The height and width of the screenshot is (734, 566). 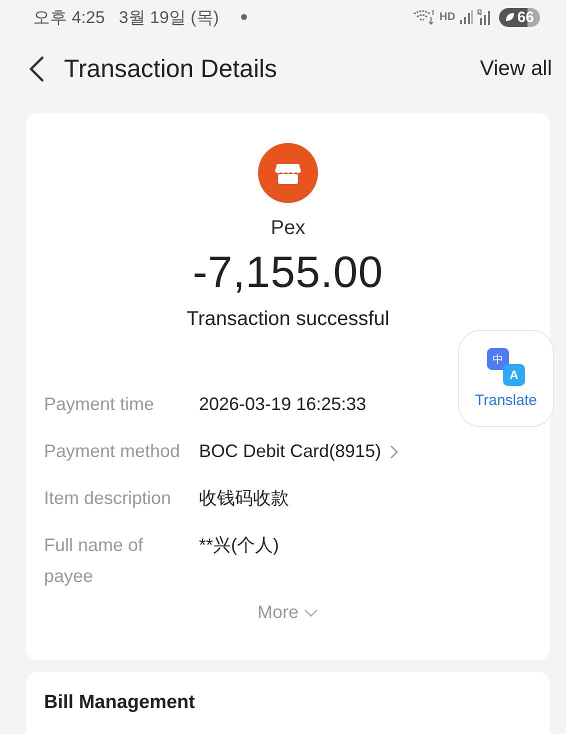 I want to click on status-date: 3월 19일 (목), so click(x=168, y=17).